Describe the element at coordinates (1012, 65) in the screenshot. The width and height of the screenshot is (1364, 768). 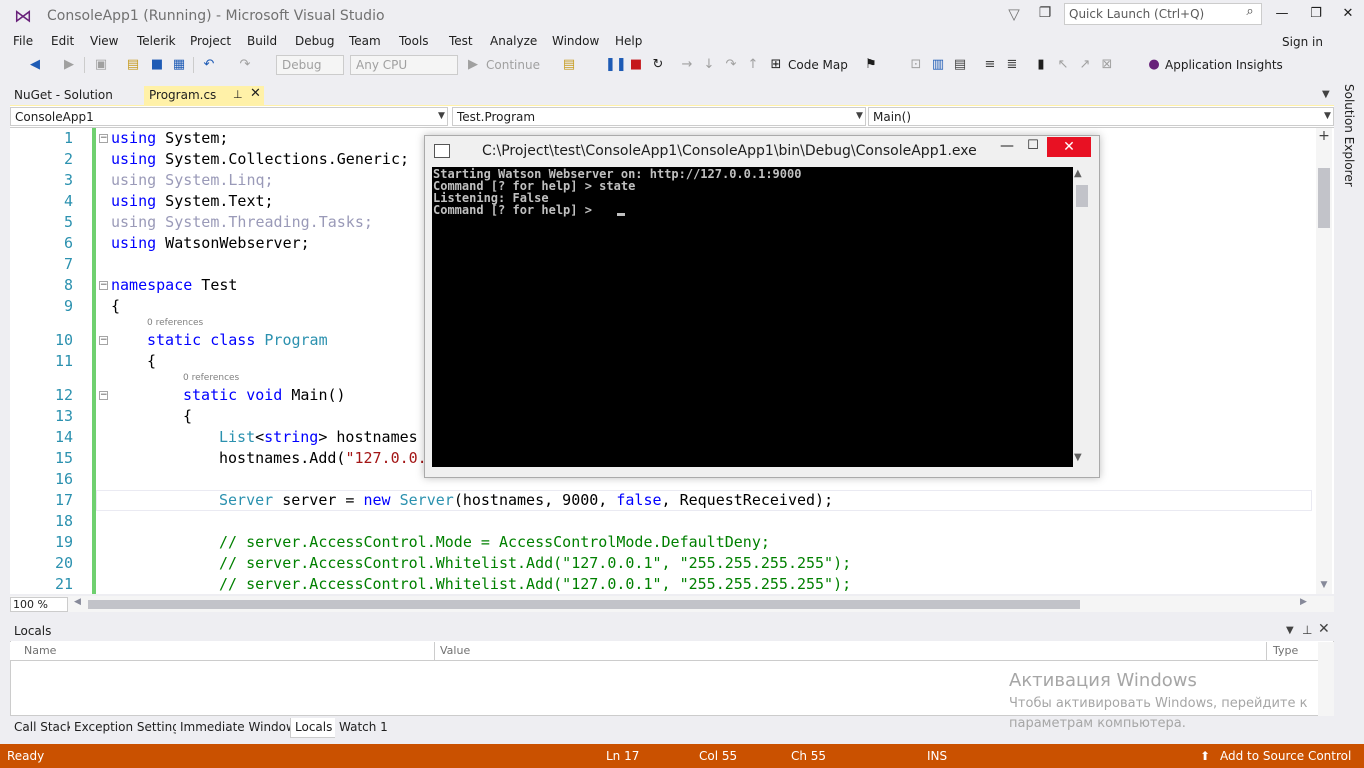
I see `uncomment-lines-icon: ≣` at that location.